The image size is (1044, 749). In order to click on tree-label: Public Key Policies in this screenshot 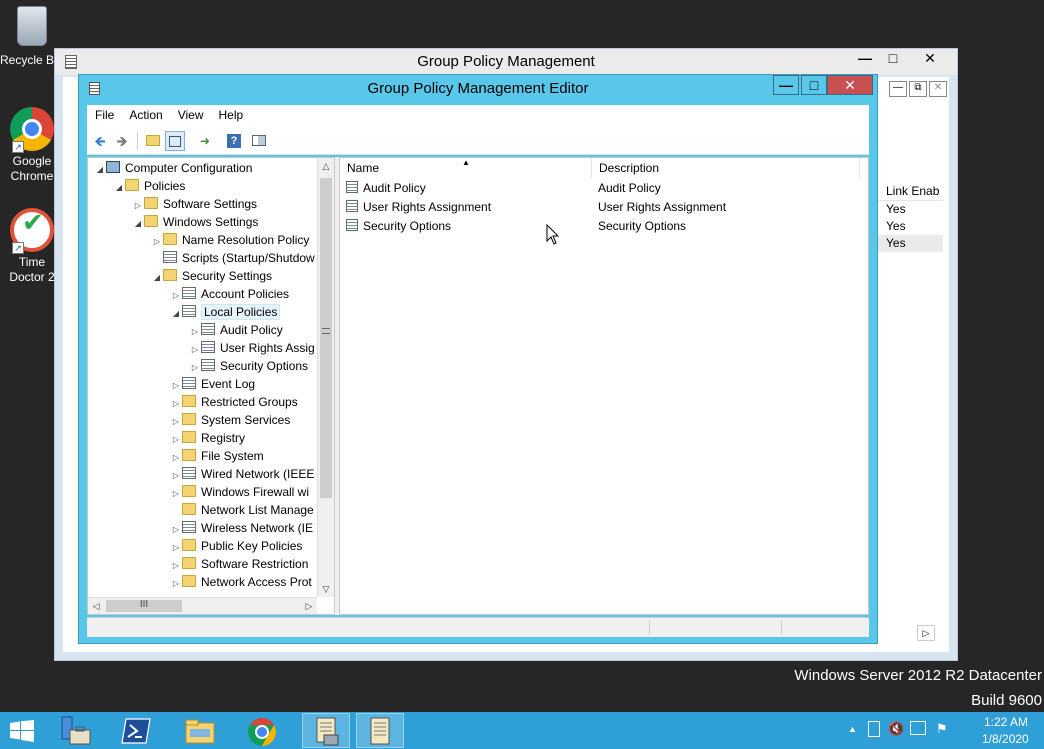, I will do `click(252, 546)`.